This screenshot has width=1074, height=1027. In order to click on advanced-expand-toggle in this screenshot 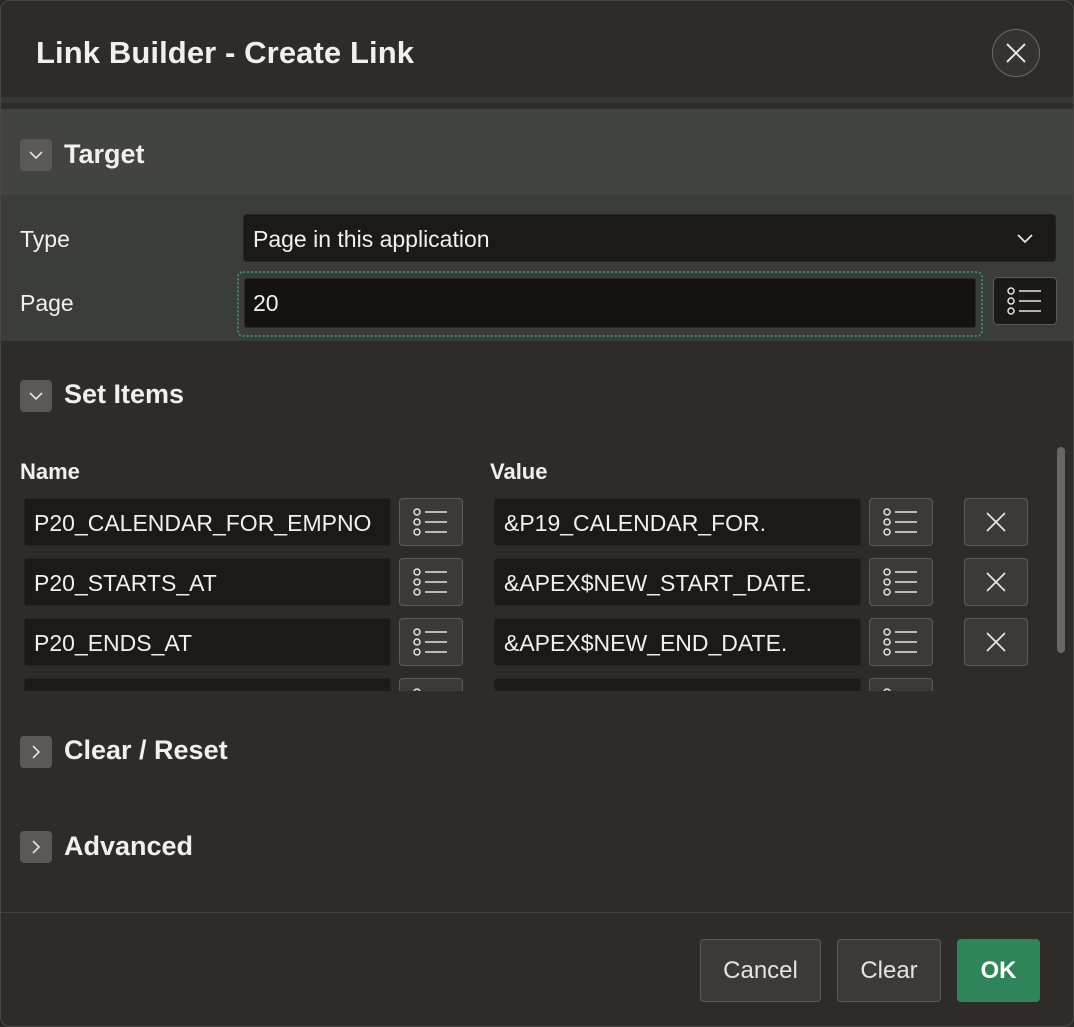, I will do `click(36, 847)`.